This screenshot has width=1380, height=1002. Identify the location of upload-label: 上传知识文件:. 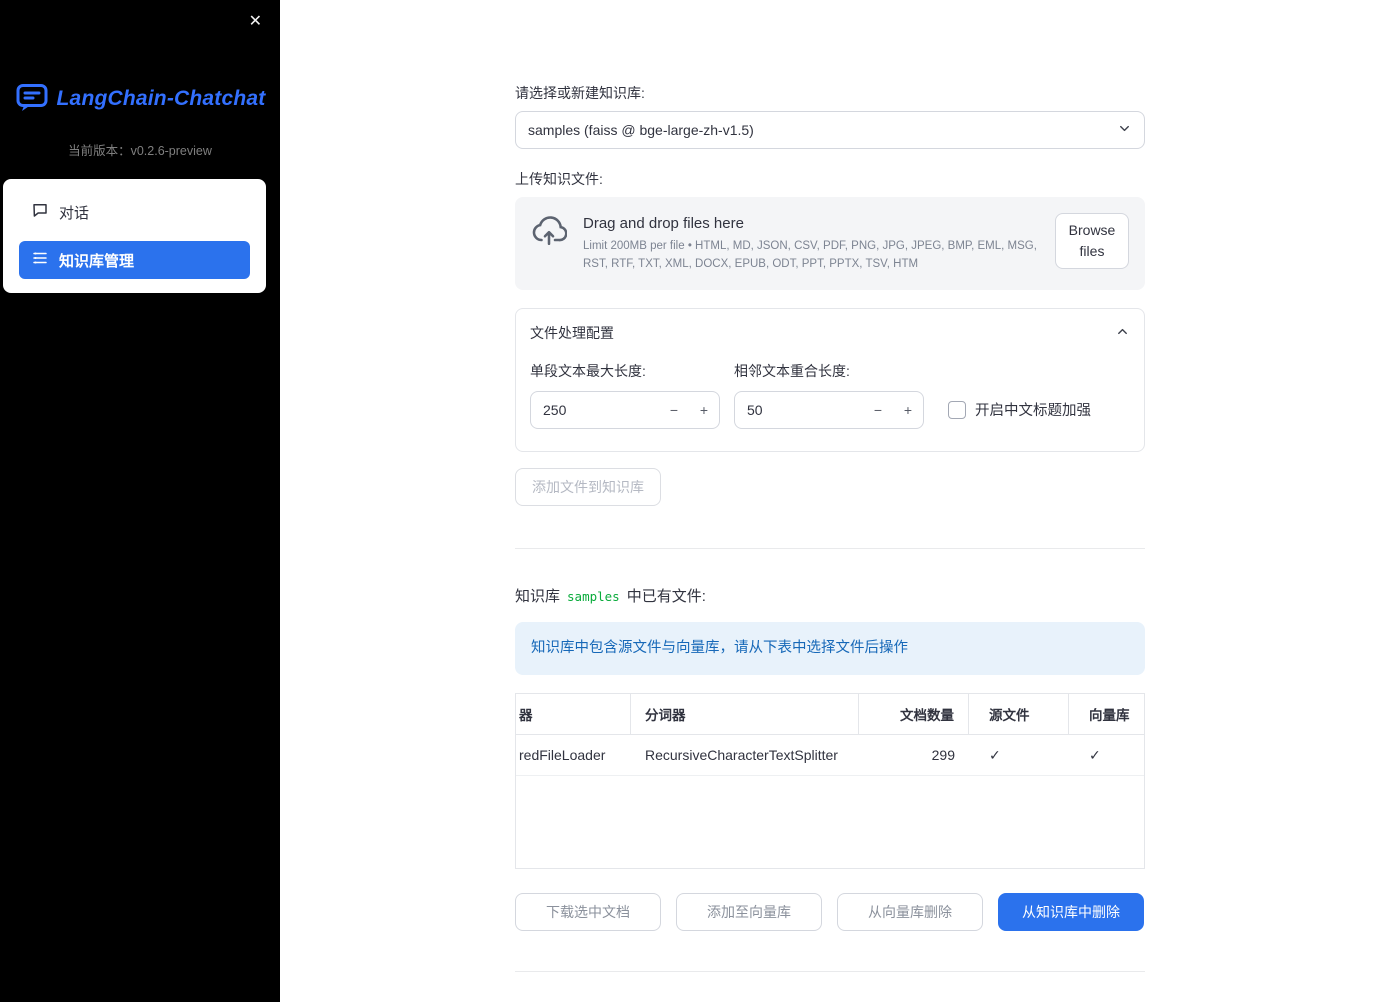
(559, 179).